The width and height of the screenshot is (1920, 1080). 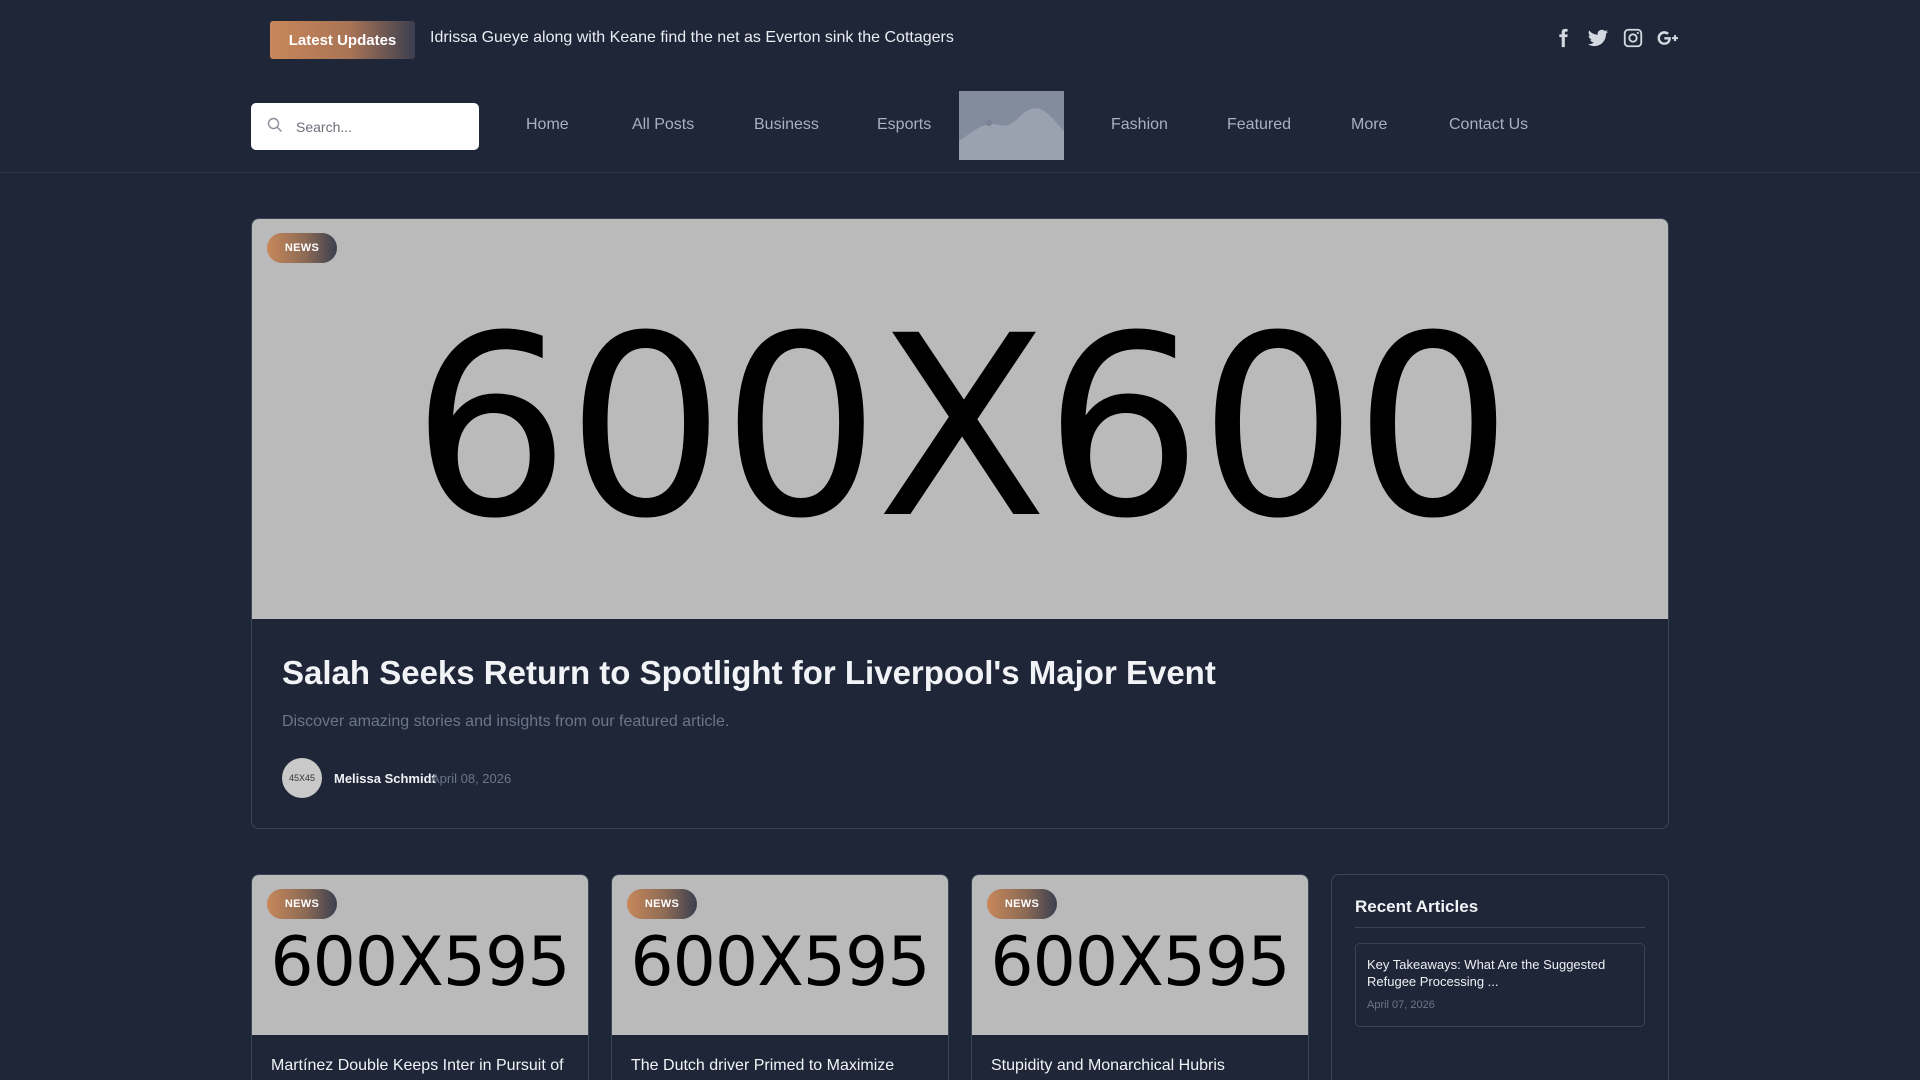 What do you see at coordinates (342, 40) in the screenshot?
I see `latest-updates-badge: Latest Updates` at bounding box center [342, 40].